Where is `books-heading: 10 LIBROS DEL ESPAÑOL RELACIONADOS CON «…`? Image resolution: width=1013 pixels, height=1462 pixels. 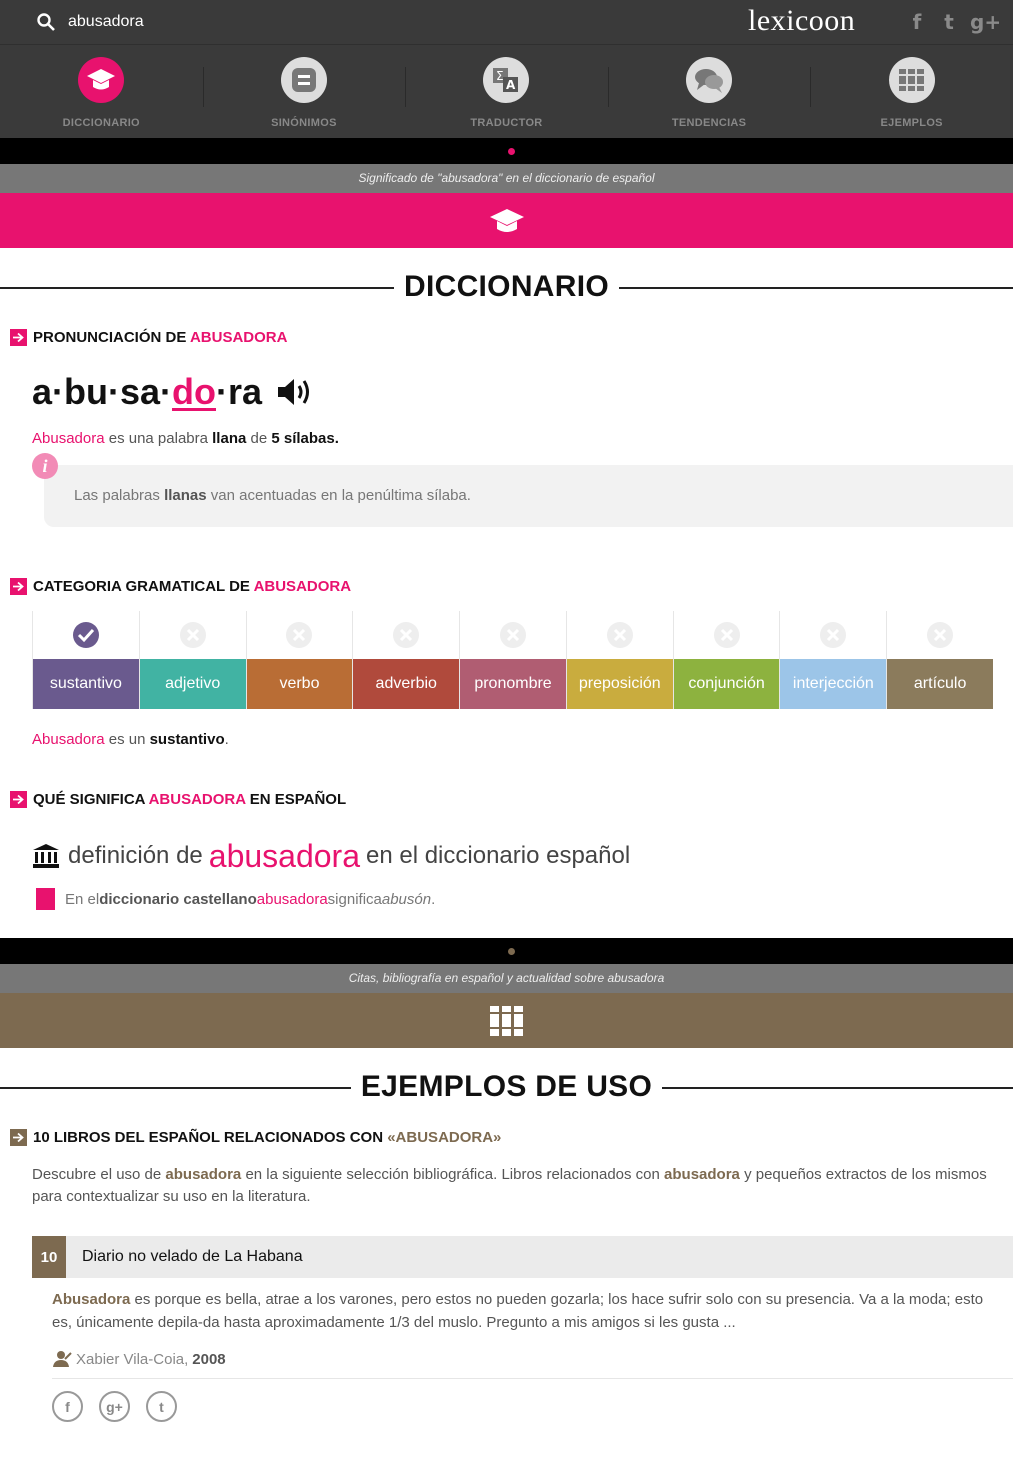 books-heading: 10 LIBROS DEL ESPAÑOL RELACIONADOS CON «… is located at coordinates (511, 1137).